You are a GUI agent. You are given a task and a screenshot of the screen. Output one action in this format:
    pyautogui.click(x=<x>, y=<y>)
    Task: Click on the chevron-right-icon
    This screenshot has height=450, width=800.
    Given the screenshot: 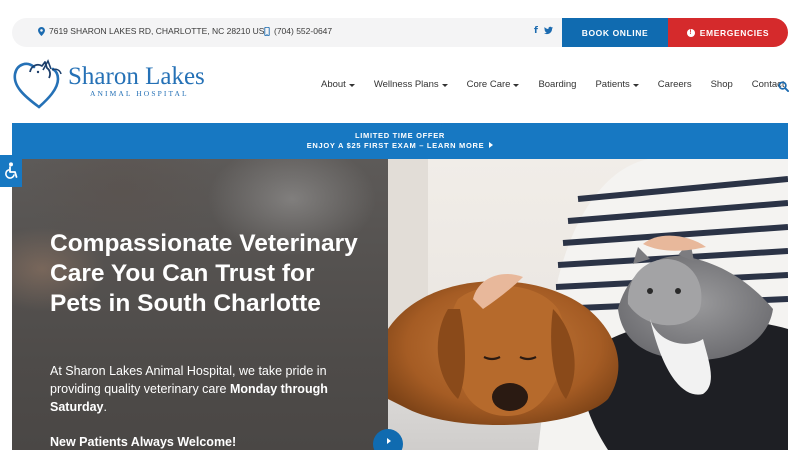 What is the action you would take?
    pyautogui.click(x=389, y=441)
    